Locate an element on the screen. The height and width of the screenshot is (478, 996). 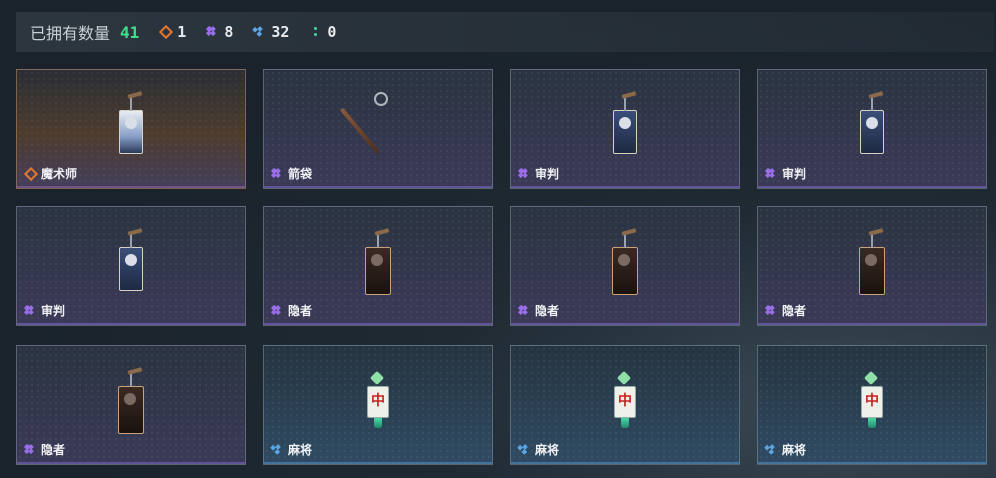
item-card: 箭袋 is located at coordinates (378, 129).